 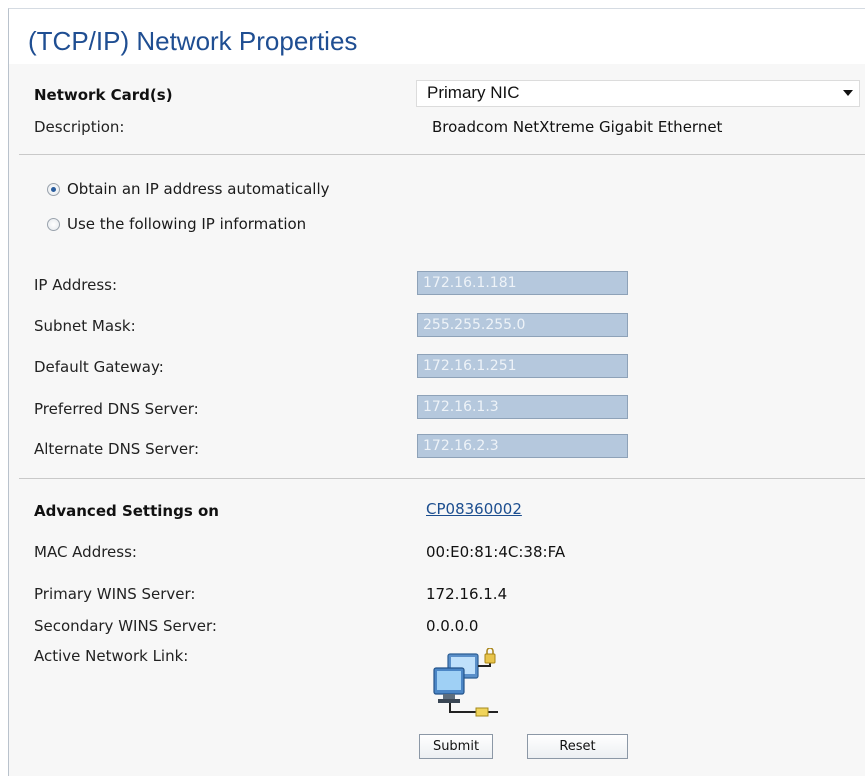 I want to click on advanced-settings-label: Advanced Settings on, so click(x=126, y=511).